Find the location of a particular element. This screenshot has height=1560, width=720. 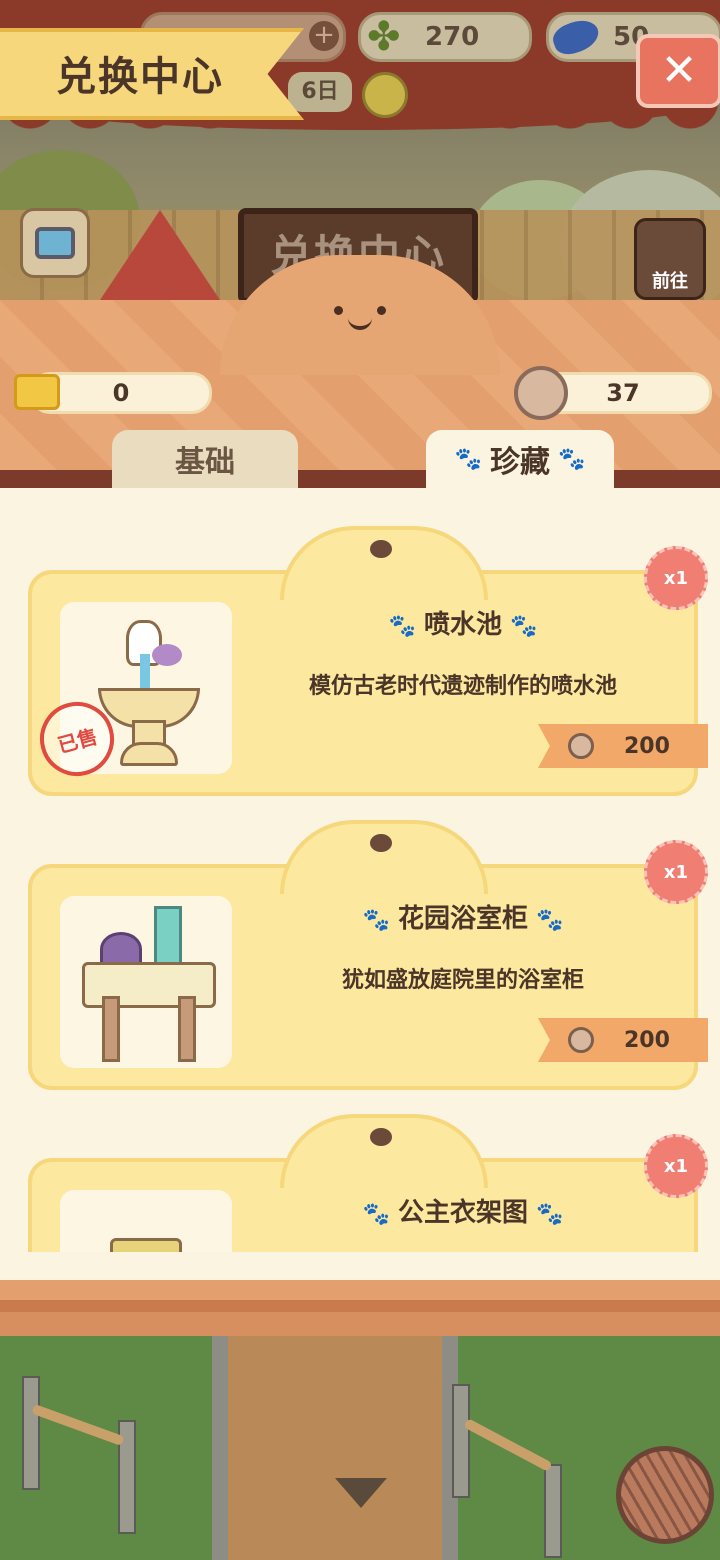

tab-rare-label: 珍藏 is located at coordinates (520, 462).